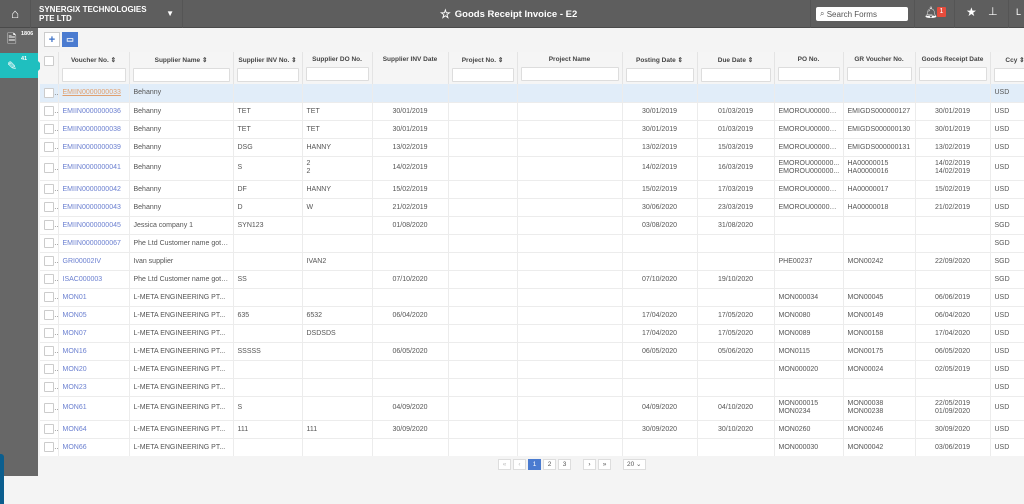 Image resolution: width=1024 pixels, height=504 pixels. I want to click on last-page-button: », so click(604, 464).